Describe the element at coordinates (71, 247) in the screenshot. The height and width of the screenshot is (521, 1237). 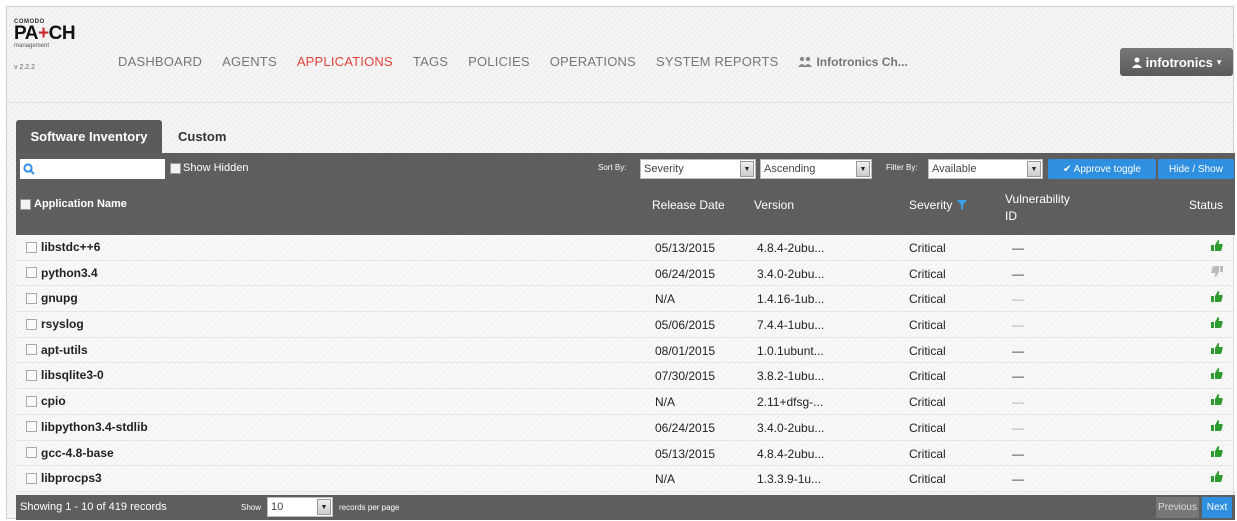
I see `app-name: libstdc++6` at that location.